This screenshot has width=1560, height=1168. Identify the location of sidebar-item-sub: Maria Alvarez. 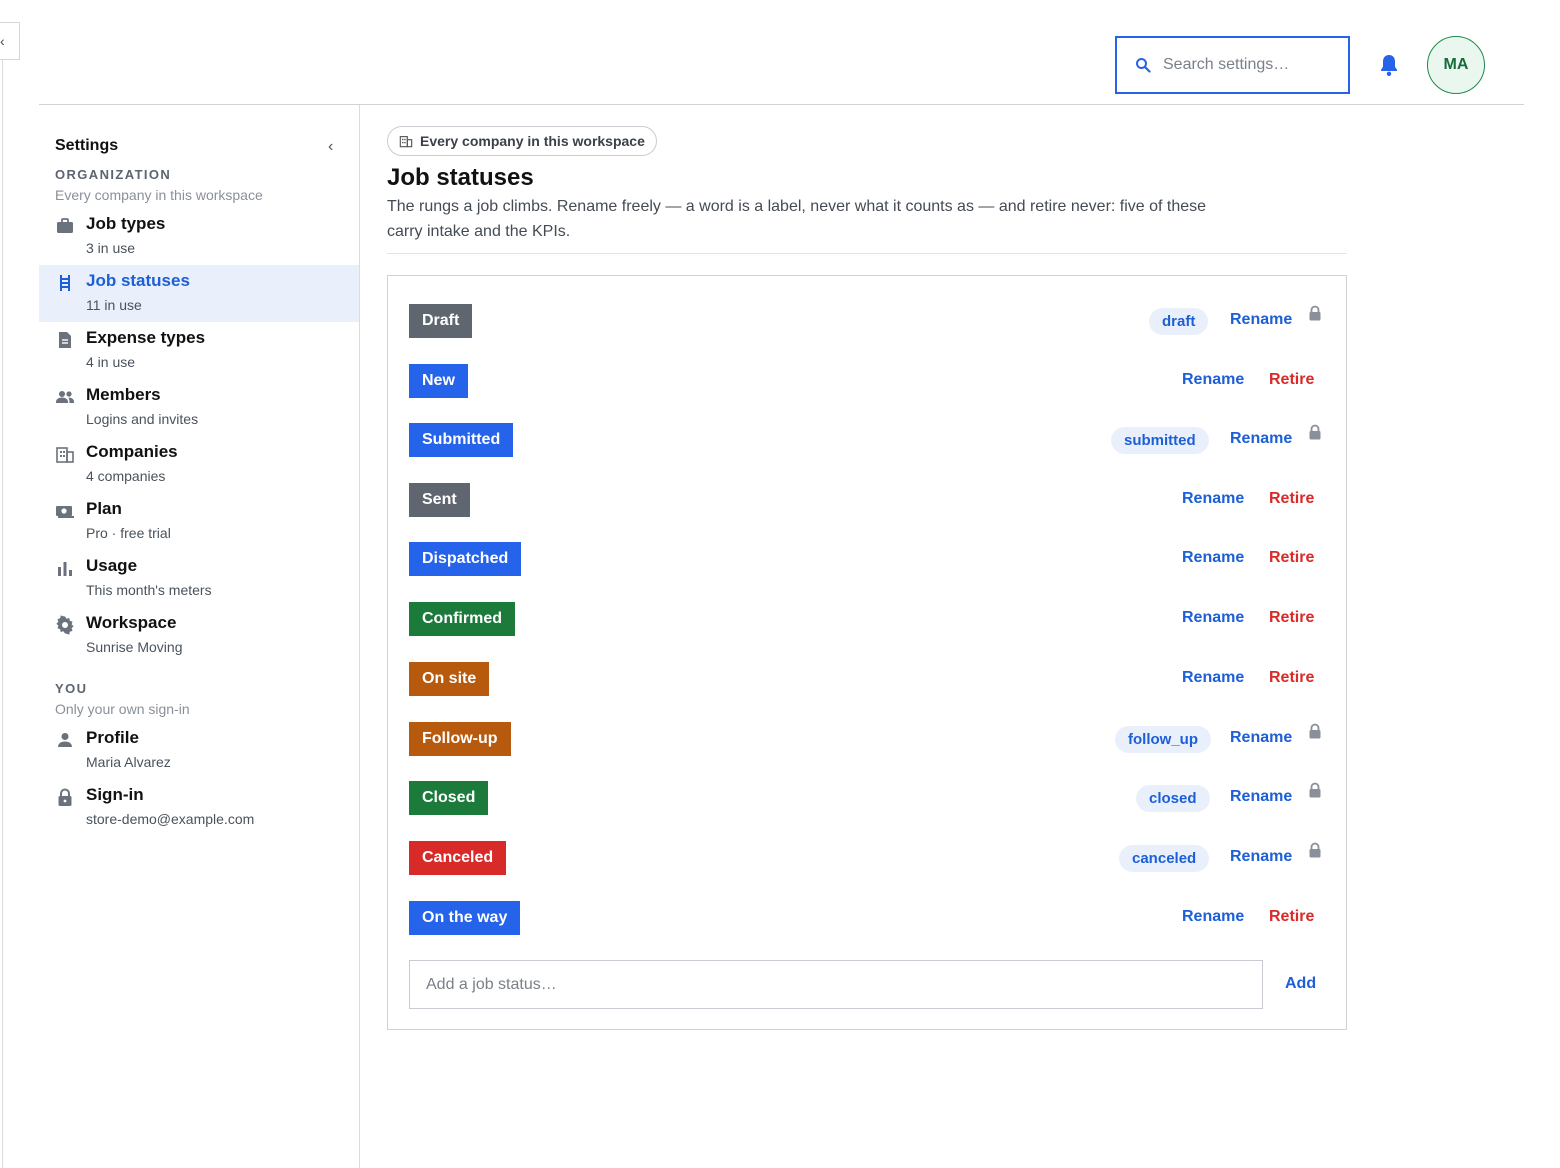
(128, 762).